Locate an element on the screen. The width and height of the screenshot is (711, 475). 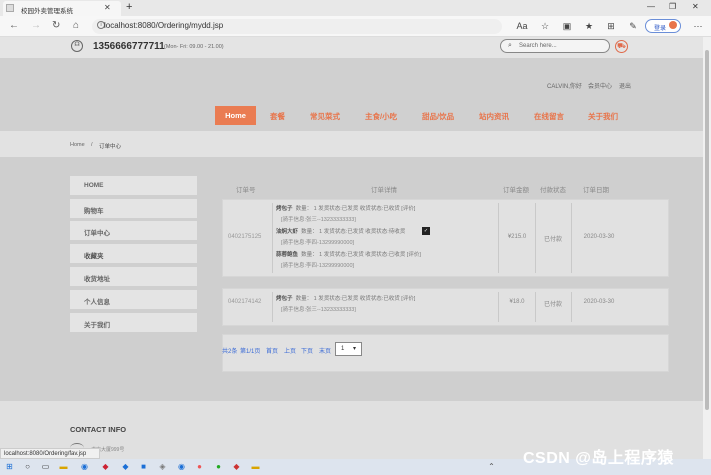
nav-home: Home is located at coordinates (235, 115).